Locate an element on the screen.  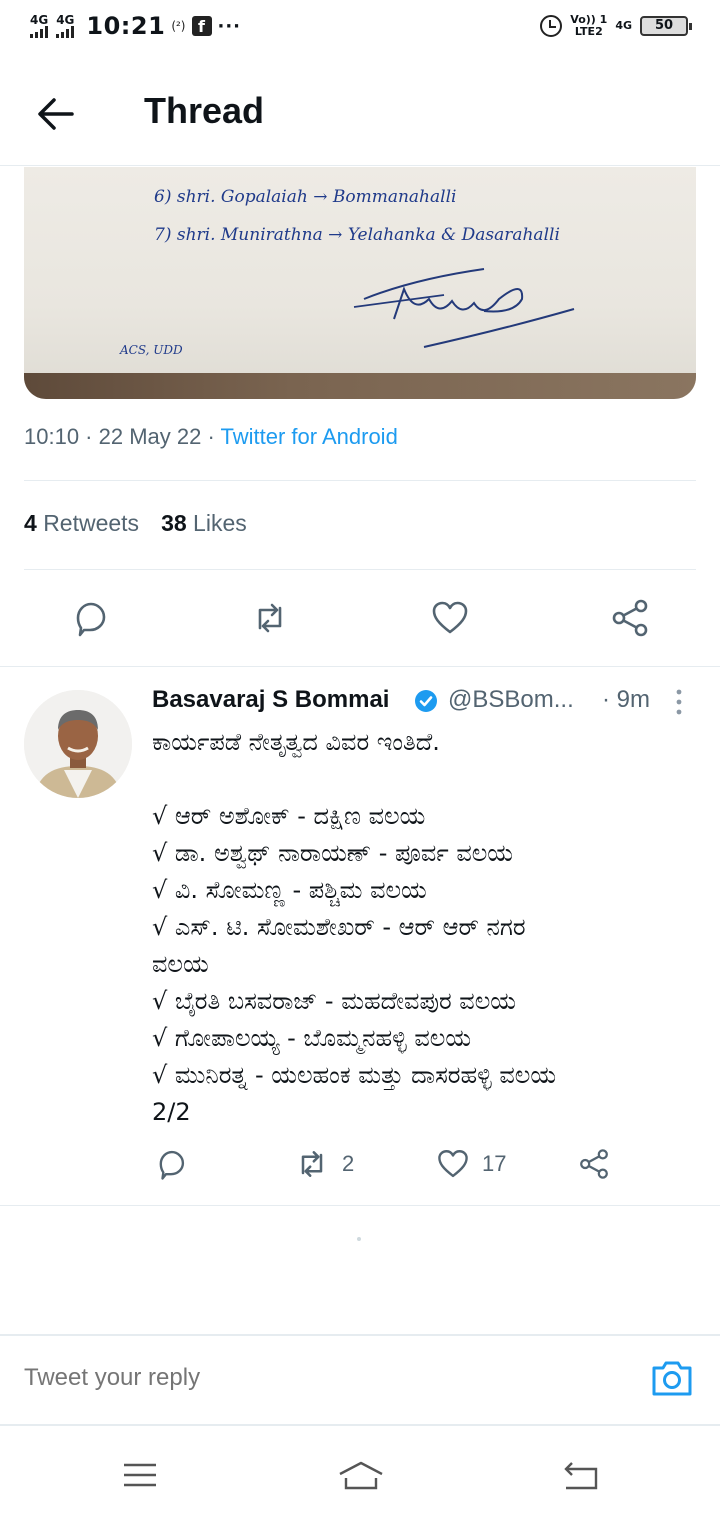
tweet-stats: 4 Retweets 38 Likes is located at coordinates (135, 523).